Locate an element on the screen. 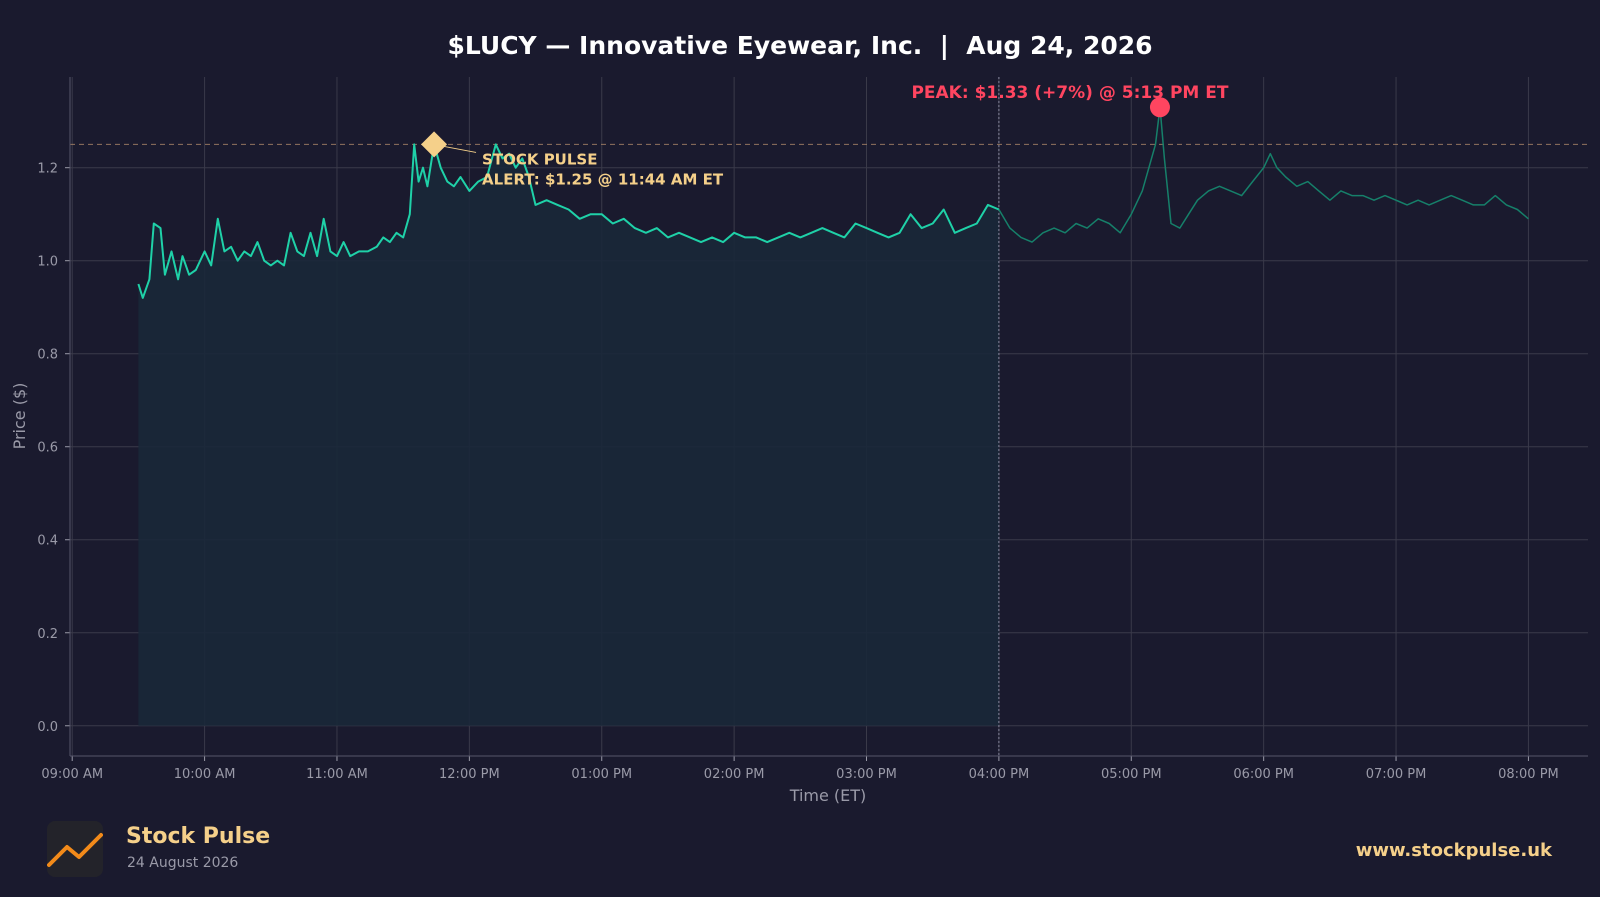 Image resolution: width=1600 pixels, height=897 pixels. x-tick-label: 05:00 PM is located at coordinates (1131, 774).